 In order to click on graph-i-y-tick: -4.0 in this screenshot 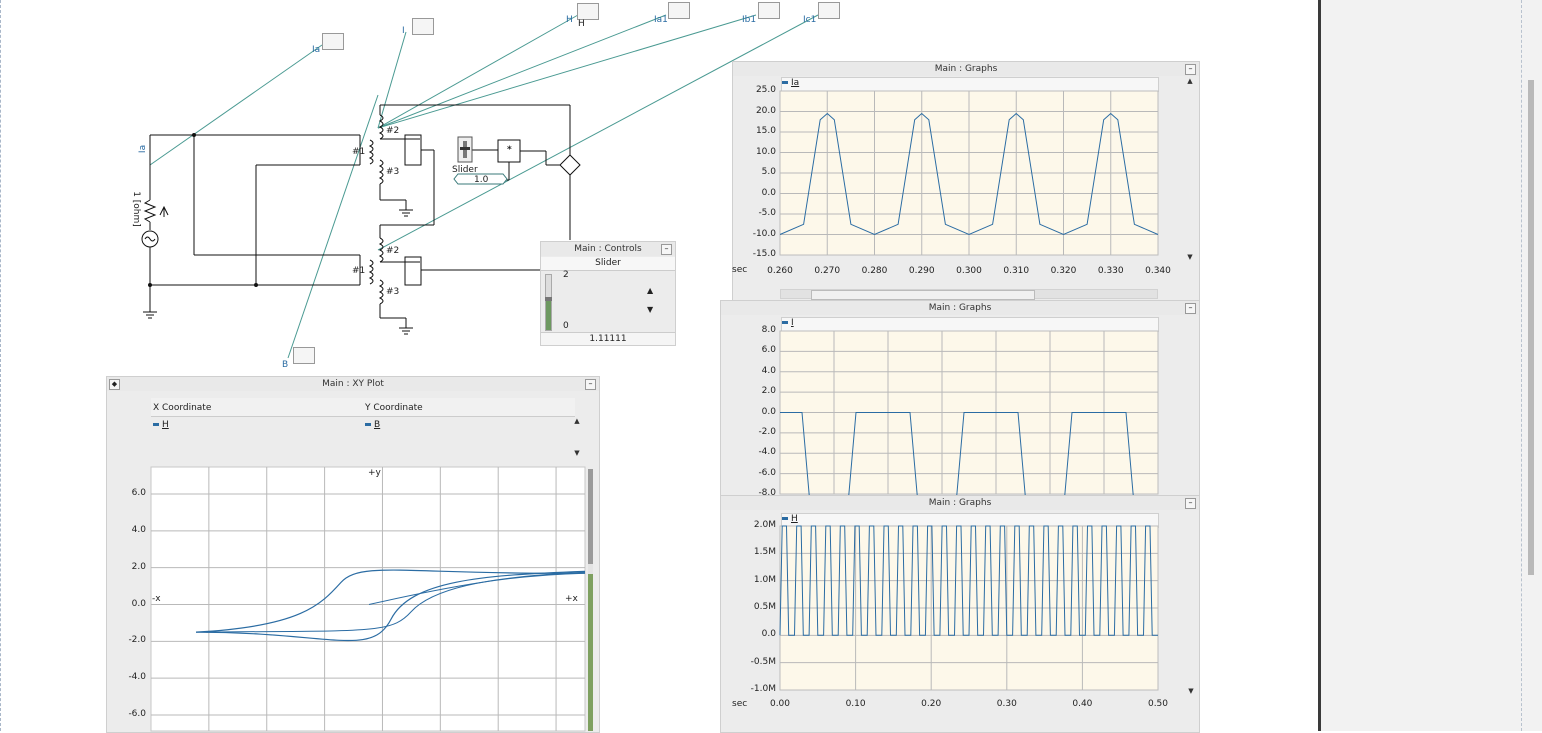, I will do `click(767, 452)`.